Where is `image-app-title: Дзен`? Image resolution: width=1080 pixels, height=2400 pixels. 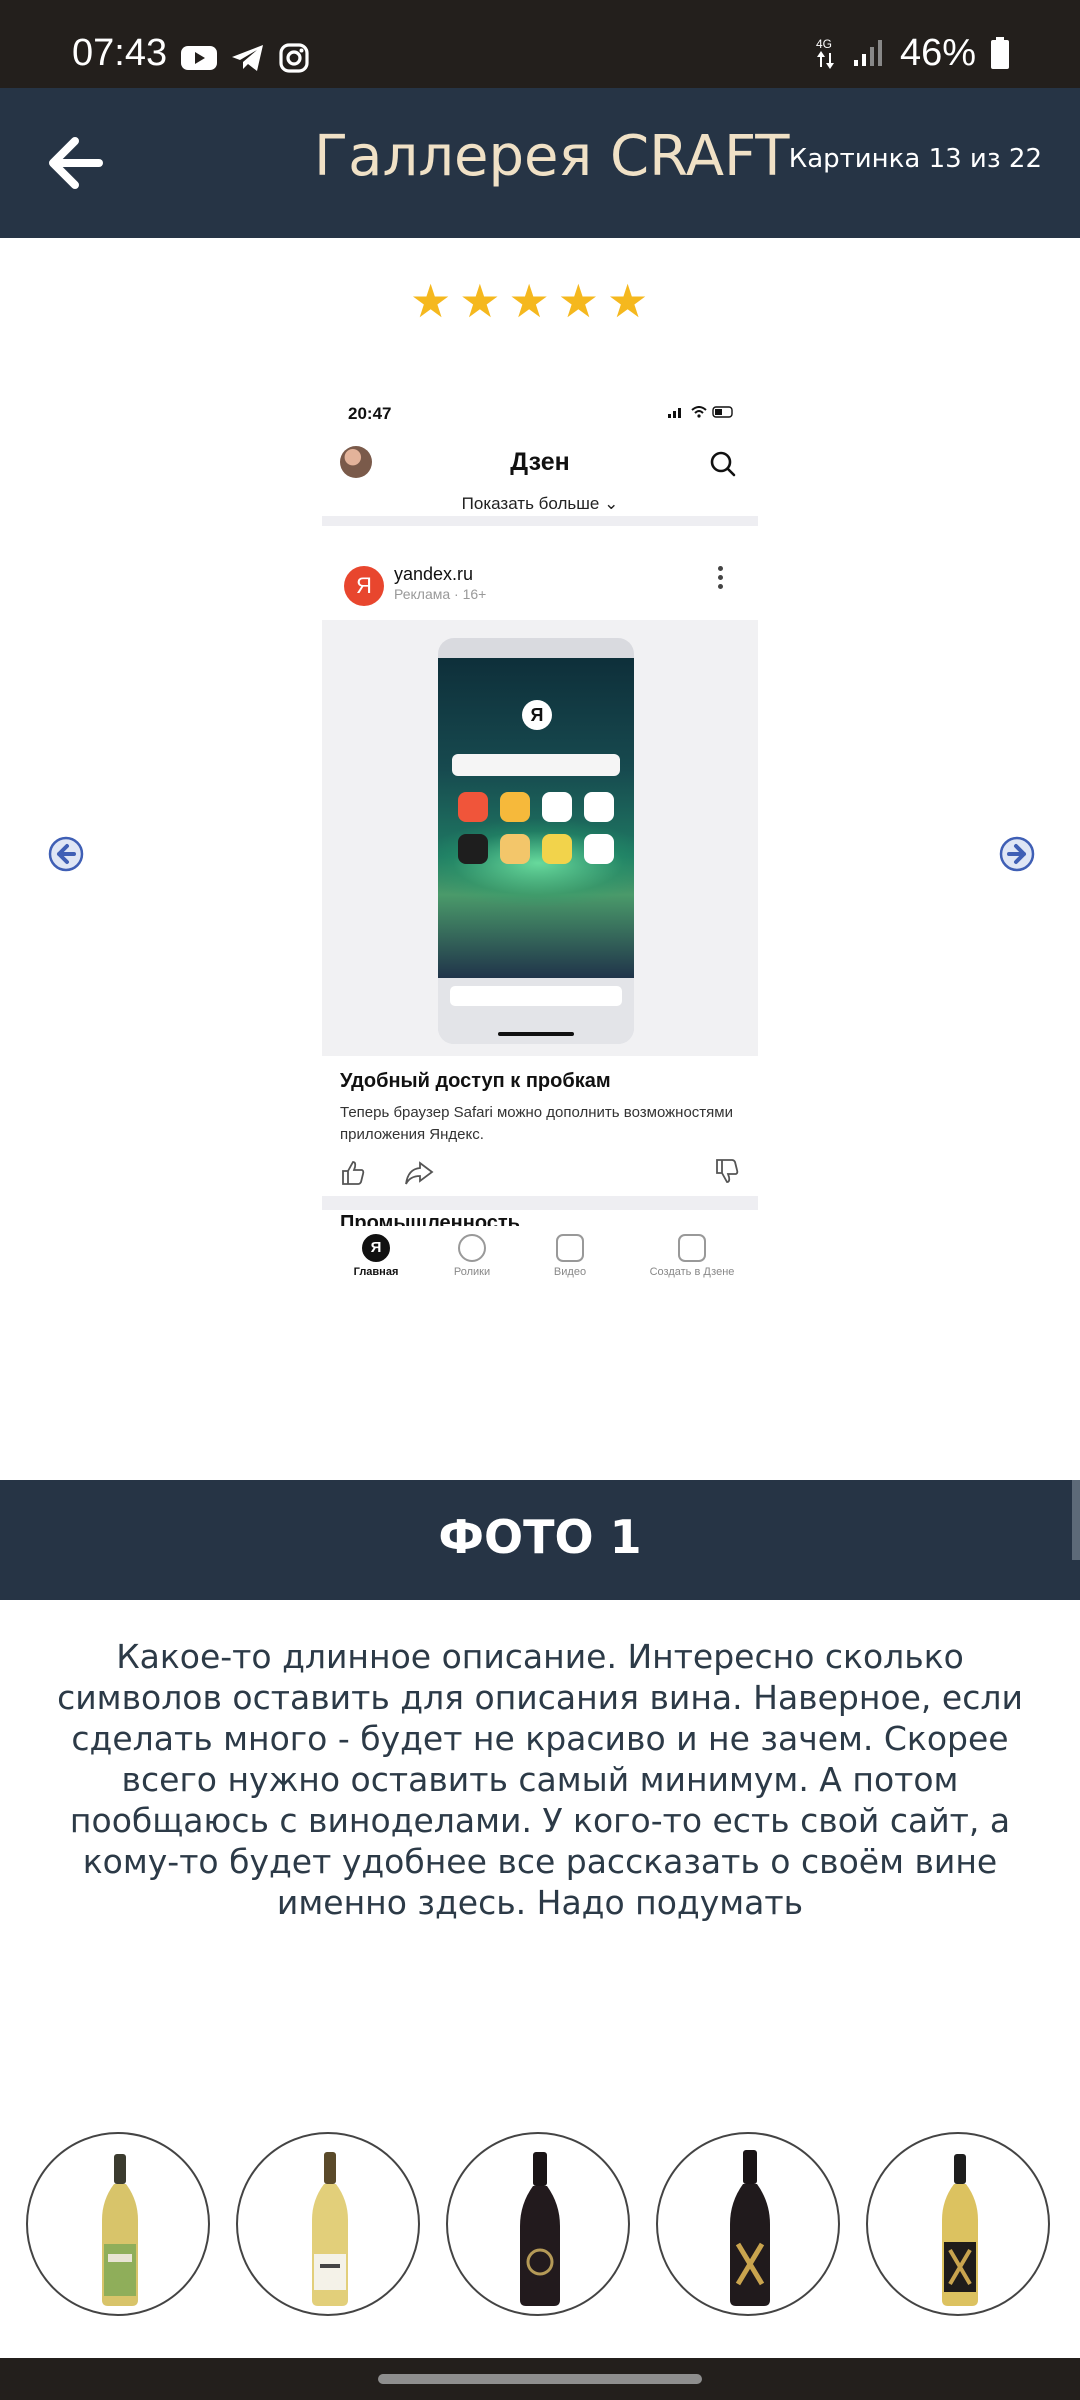 image-app-title: Дзен is located at coordinates (540, 462).